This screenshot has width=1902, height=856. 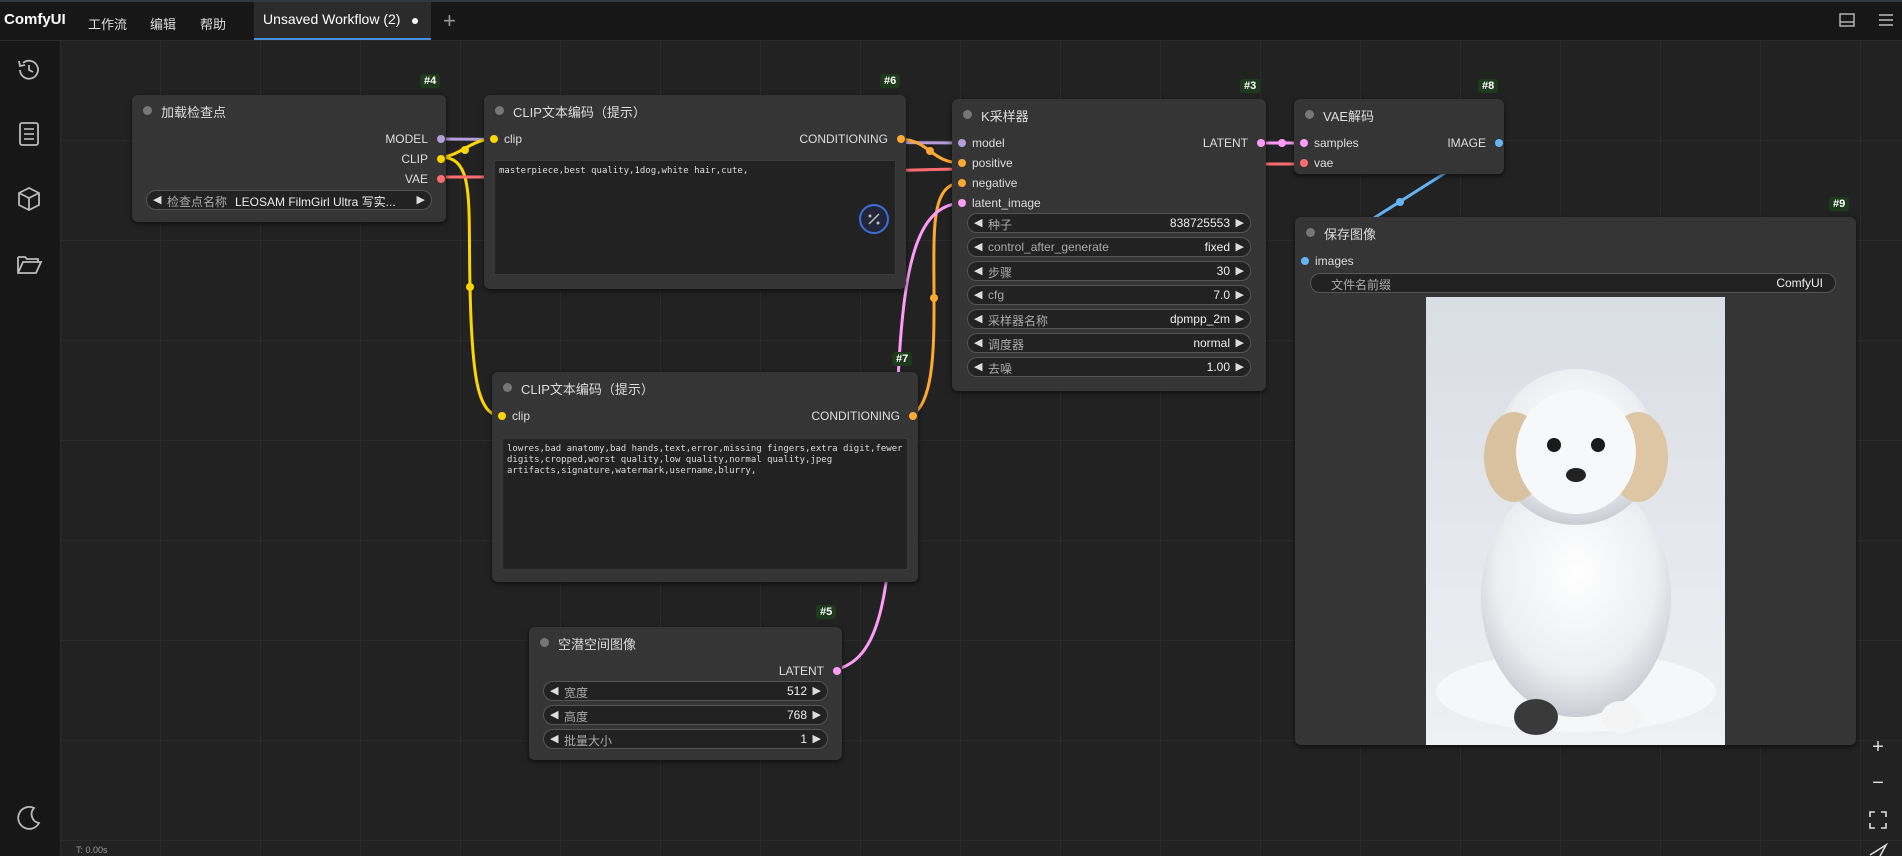 I want to click on seed-widget: ◀ 种子 838725553 ▶, so click(x=1109, y=223).